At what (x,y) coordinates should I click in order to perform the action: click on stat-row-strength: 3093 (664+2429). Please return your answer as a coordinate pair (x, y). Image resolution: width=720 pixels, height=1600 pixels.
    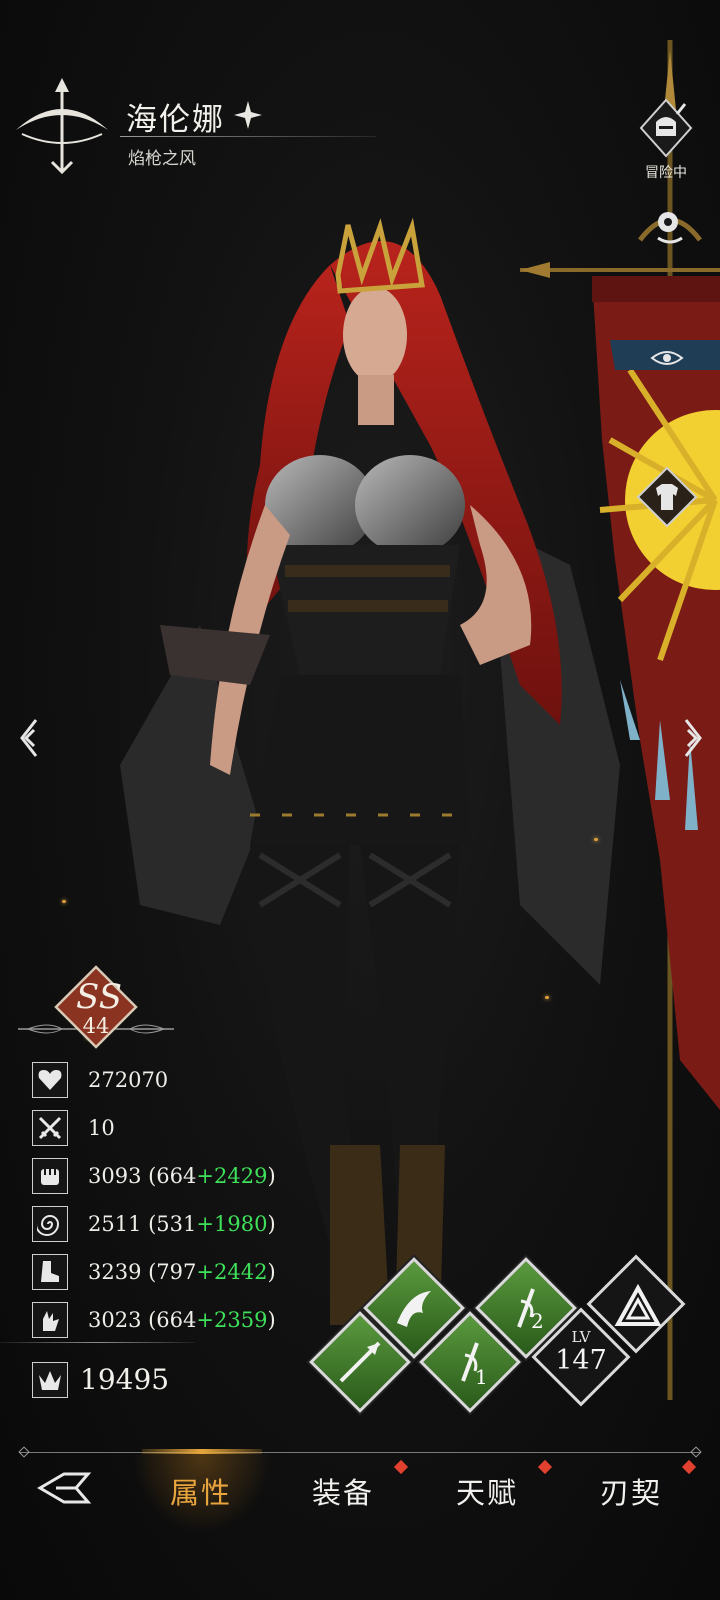
    Looking at the image, I should click on (182, 1177).